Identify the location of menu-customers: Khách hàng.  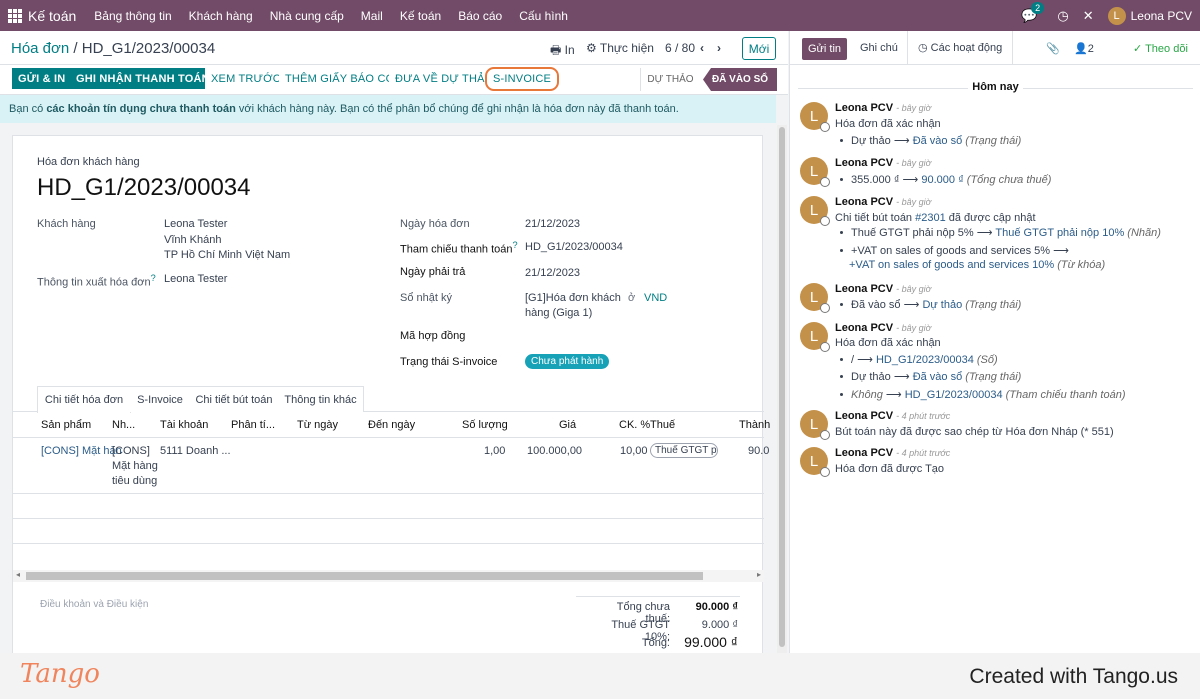
(221, 16).